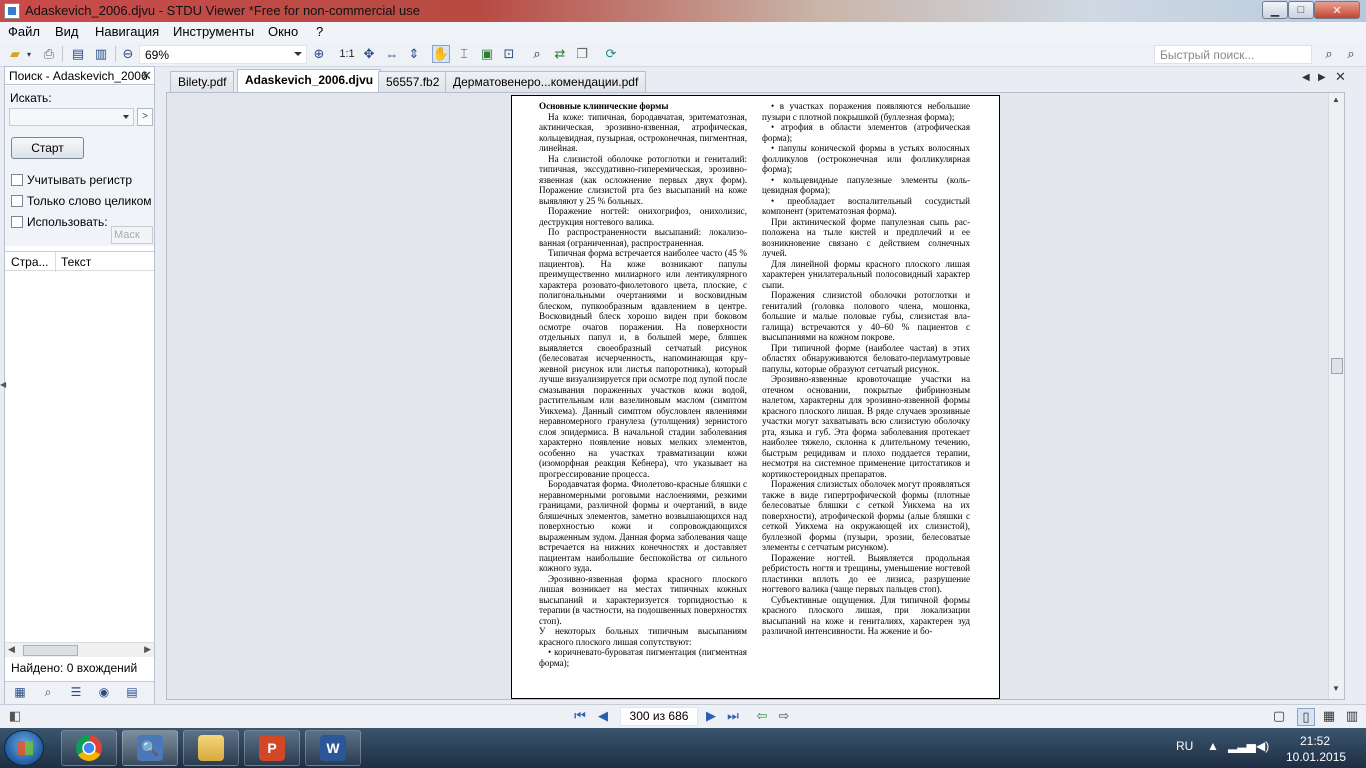  Describe the element at coordinates (762, 717) in the screenshot. I see `back-icon: ⇦` at that location.